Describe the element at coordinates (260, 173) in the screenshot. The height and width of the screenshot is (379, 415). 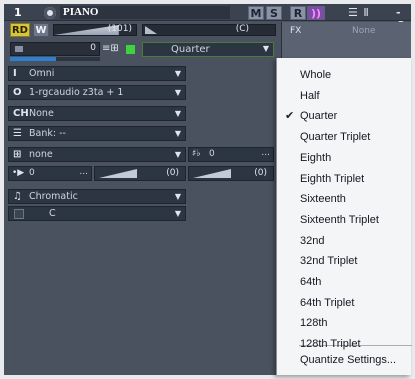
I see `time-offset-value: (0)` at that location.